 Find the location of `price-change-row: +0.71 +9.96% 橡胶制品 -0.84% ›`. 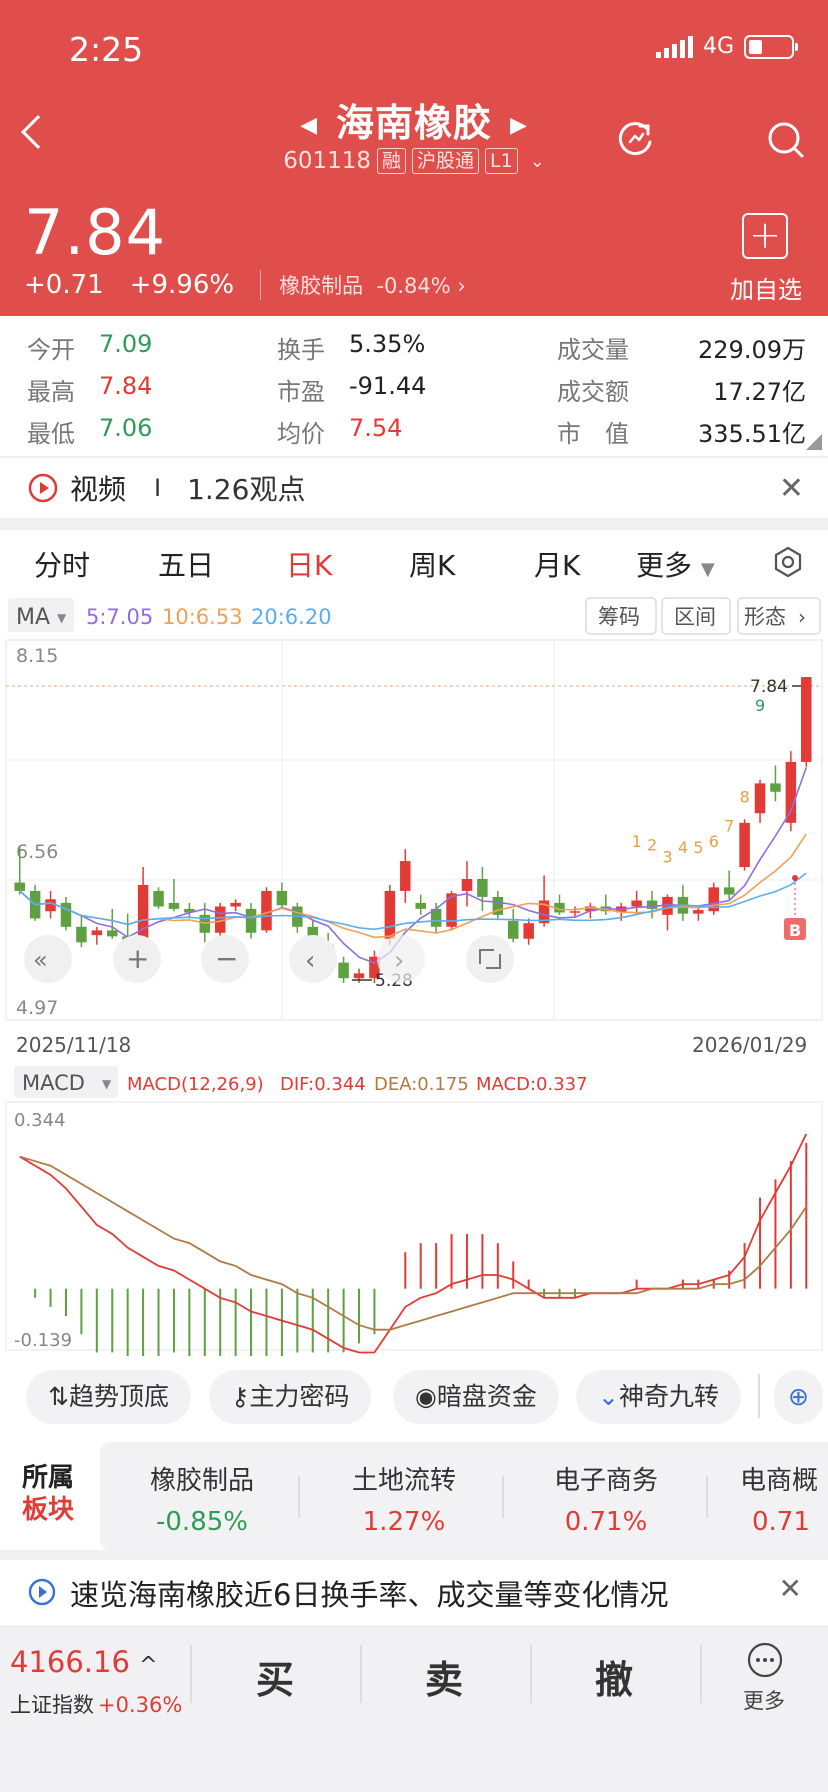

price-change-row: +0.71 +9.96% 橡胶制品 -0.84% › is located at coordinates (245, 285).